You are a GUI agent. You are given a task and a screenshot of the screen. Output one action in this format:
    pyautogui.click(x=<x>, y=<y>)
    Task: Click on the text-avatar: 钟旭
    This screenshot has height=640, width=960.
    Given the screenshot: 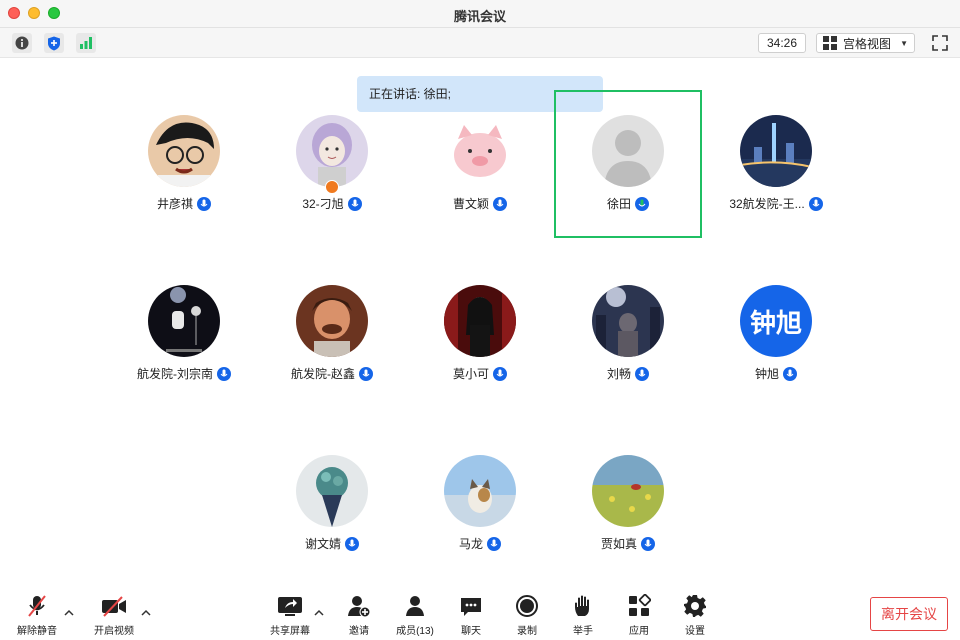 What is the action you would take?
    pyautogui.click(x=776, y=321)
    